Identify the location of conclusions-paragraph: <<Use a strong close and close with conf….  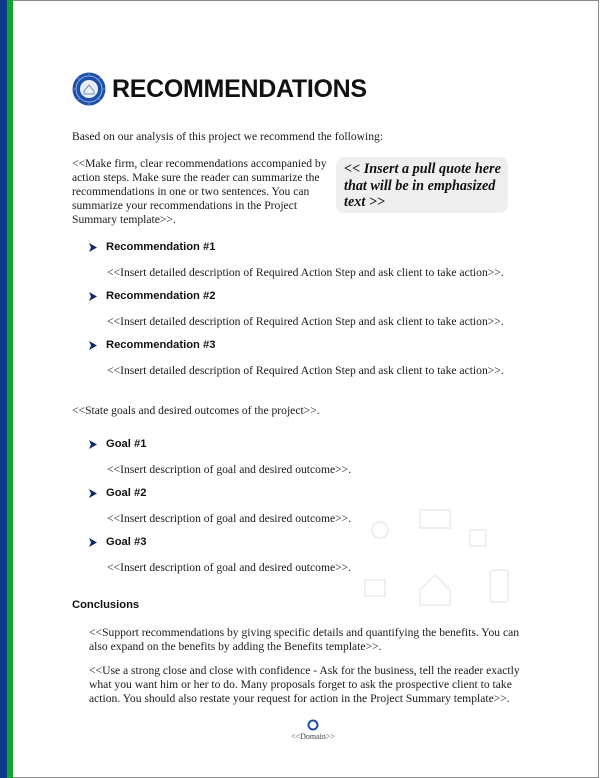
(304, 684).